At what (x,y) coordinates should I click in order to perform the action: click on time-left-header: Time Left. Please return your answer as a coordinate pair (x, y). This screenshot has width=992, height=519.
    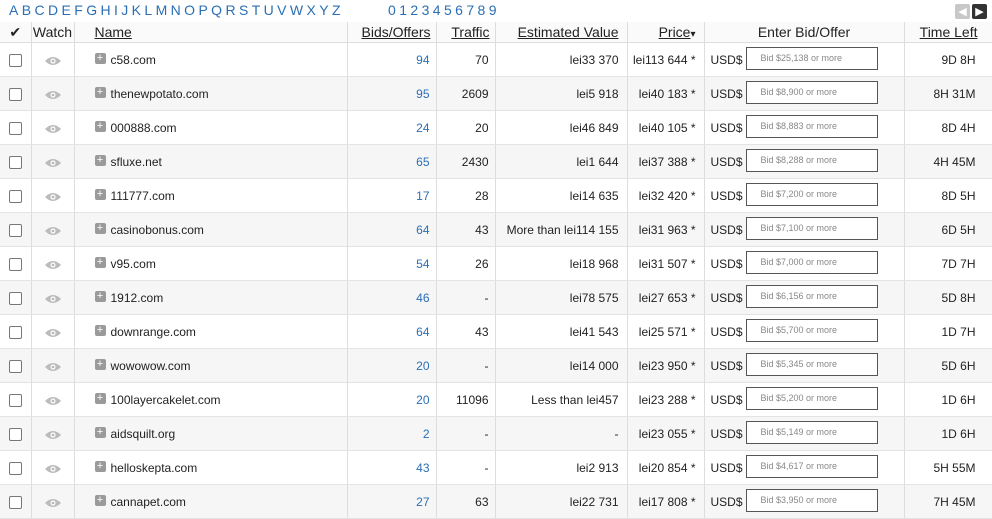
    Looking at the image, I should click on (948, 32).